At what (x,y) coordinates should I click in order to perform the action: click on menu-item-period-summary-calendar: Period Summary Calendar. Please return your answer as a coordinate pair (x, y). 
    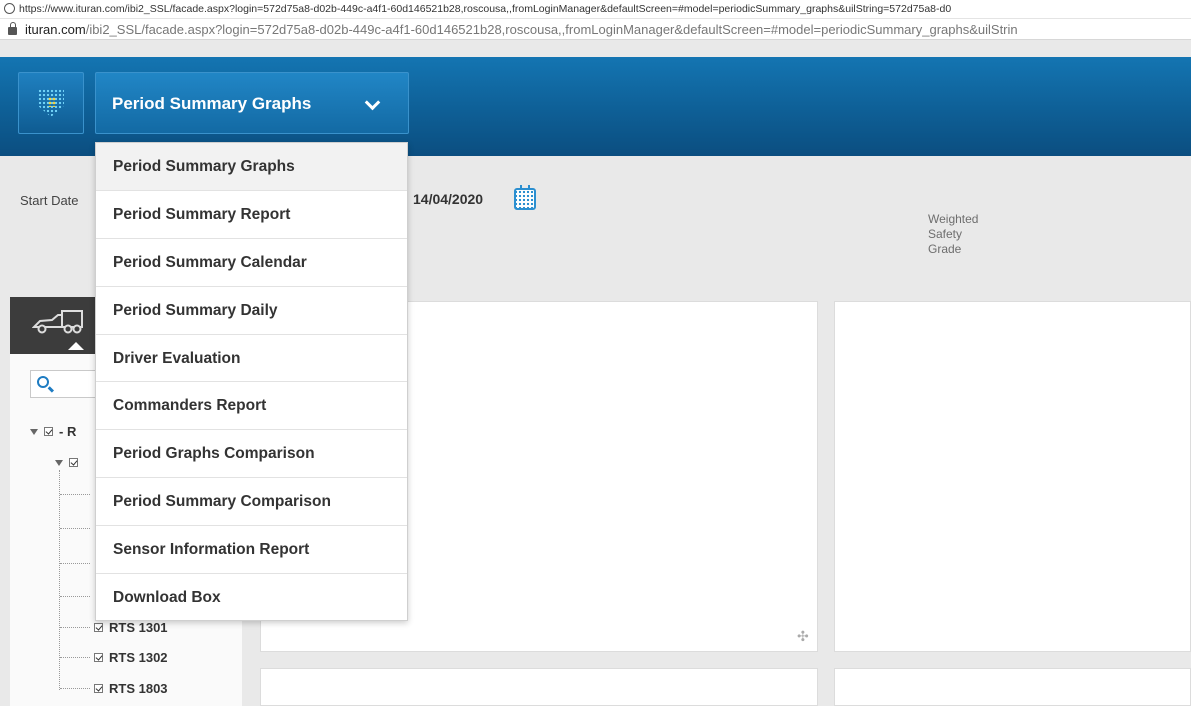
    Looking at the image, I should click on (251, 263).